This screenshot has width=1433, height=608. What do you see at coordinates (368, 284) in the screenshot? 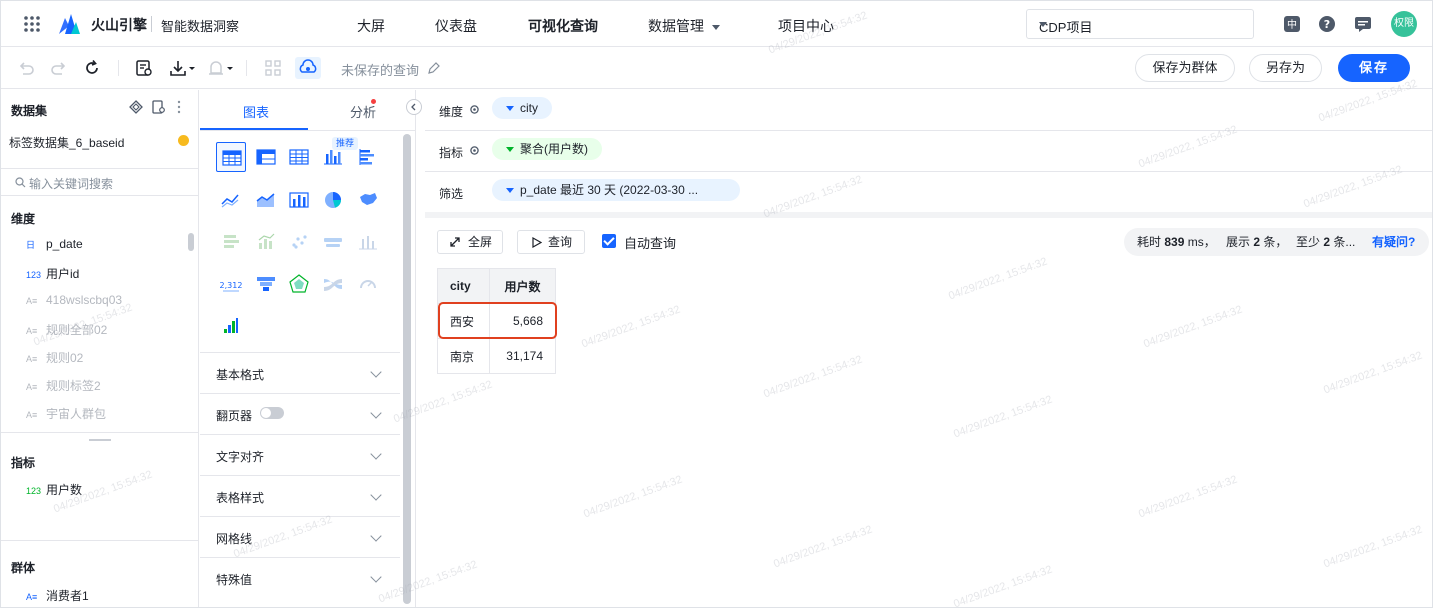
I see `gauge-chart-icon` at bounding box center [368, 284].